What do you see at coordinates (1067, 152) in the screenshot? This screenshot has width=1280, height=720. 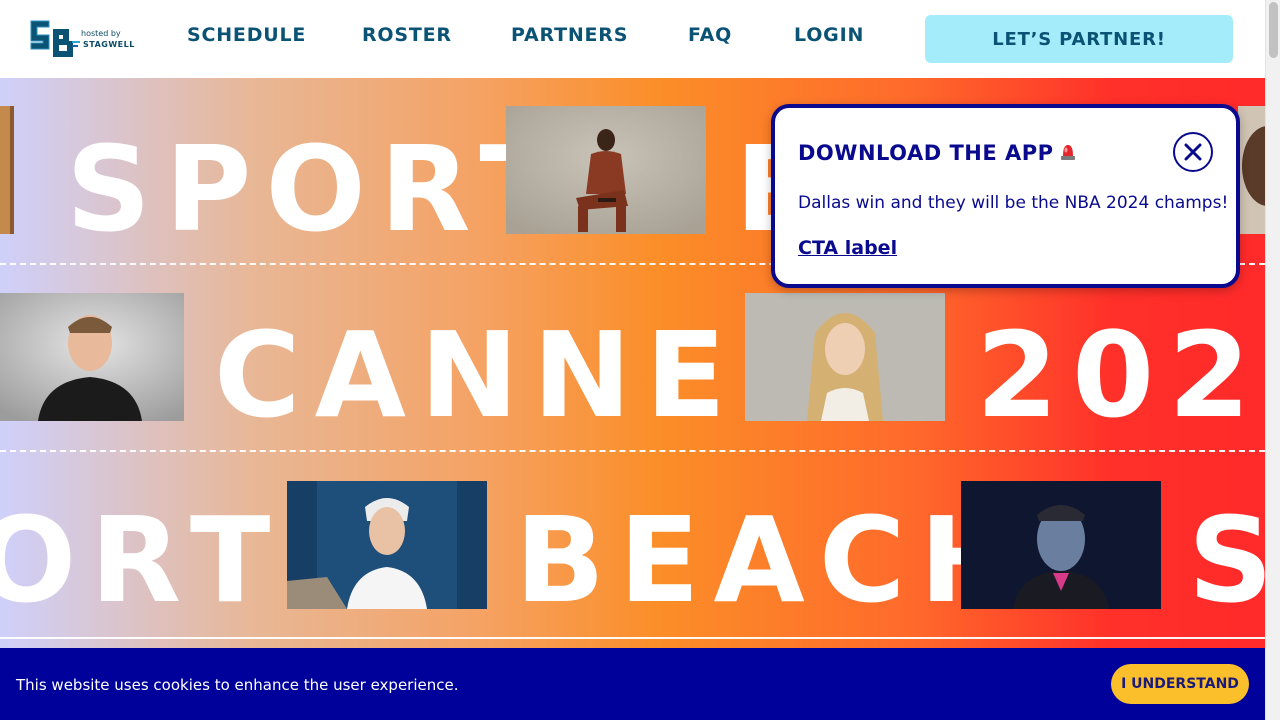 I see `siren-icon` at bounding box center [1067, 152].